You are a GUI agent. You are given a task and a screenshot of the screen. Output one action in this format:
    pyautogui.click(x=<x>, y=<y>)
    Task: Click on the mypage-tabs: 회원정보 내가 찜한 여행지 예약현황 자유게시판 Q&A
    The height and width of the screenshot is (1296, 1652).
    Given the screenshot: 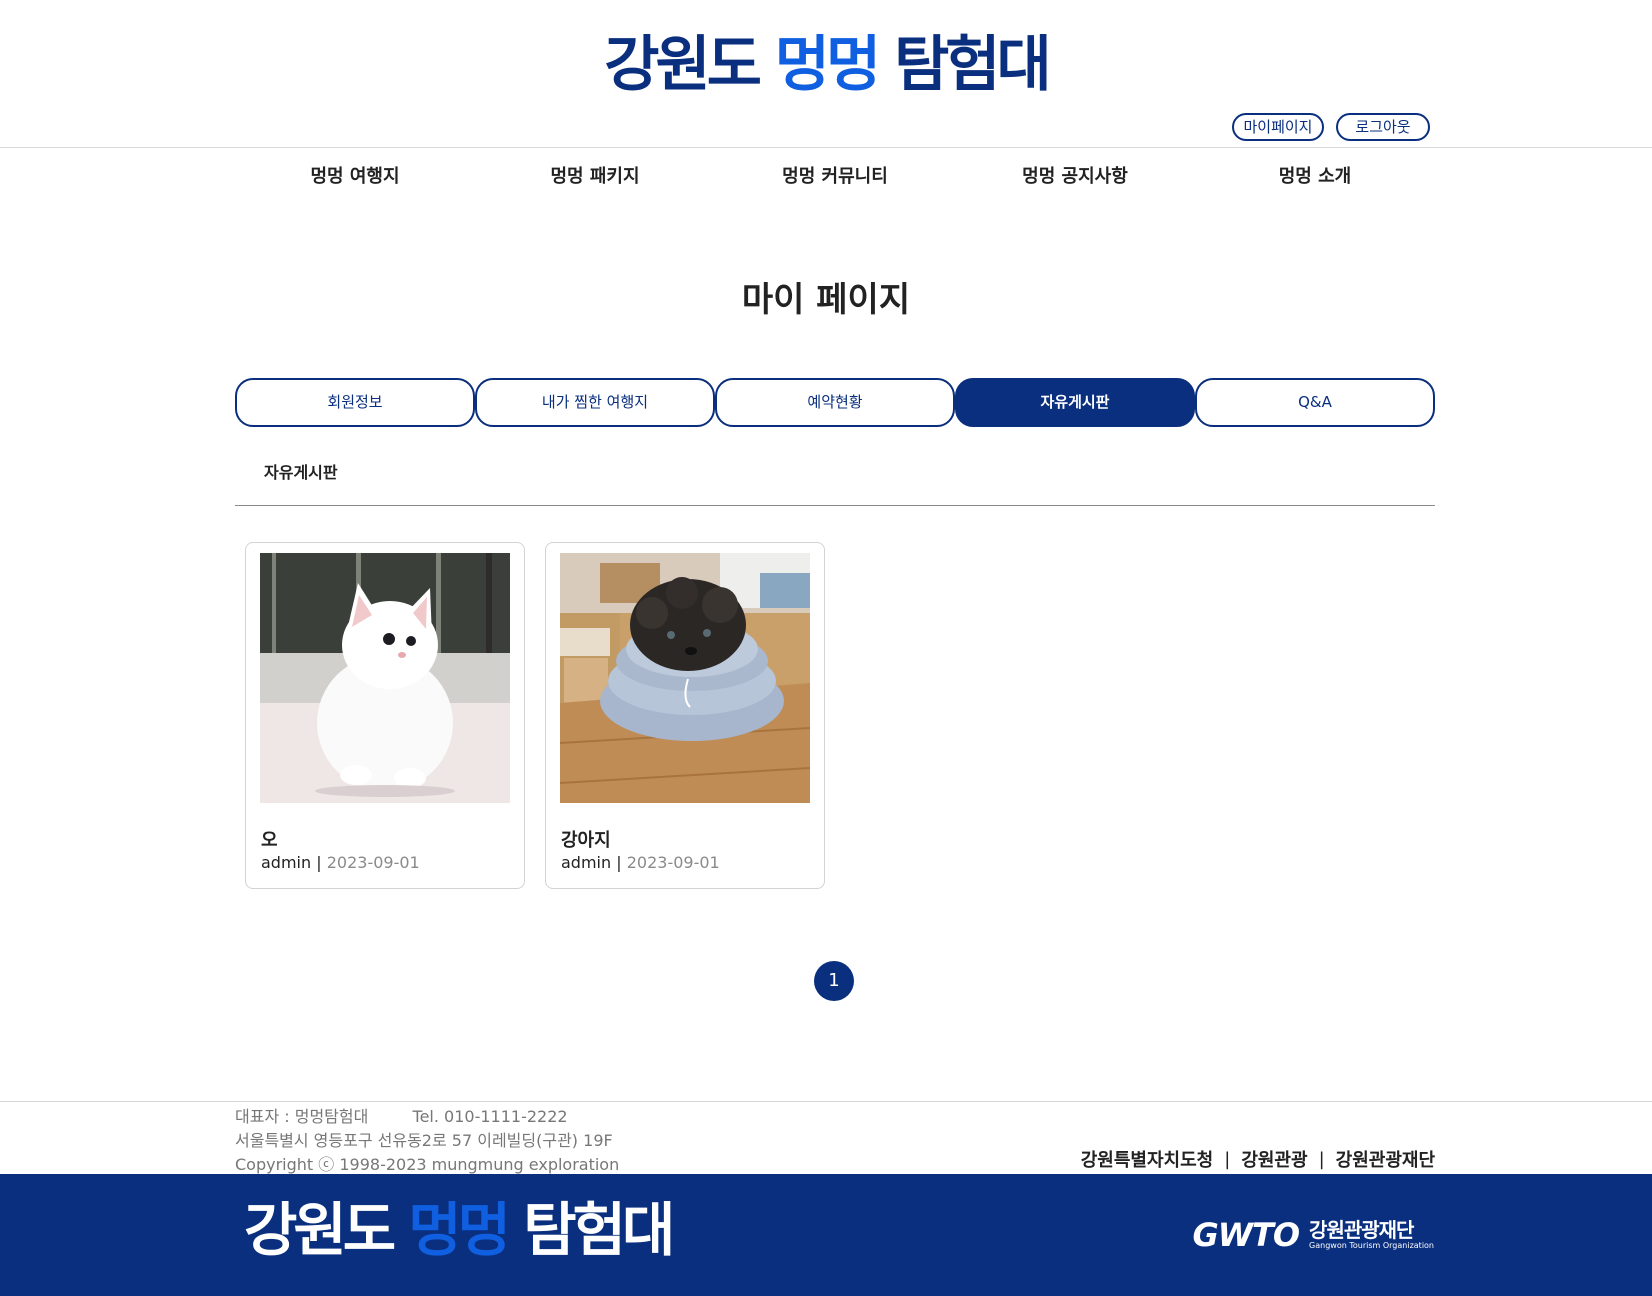 What is the action you would take?
    pyautogui.click(x=835, y=402)
    